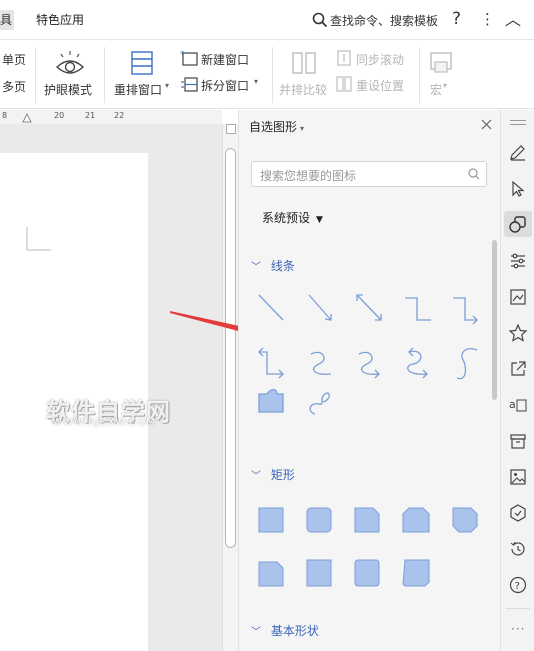 Image resolution: width=534 pixels, height=651 pixels. What do you see at coordinates (38, 239) in the screenshot?
I see `margin-corner-mark` at bounding box center [38, 239].